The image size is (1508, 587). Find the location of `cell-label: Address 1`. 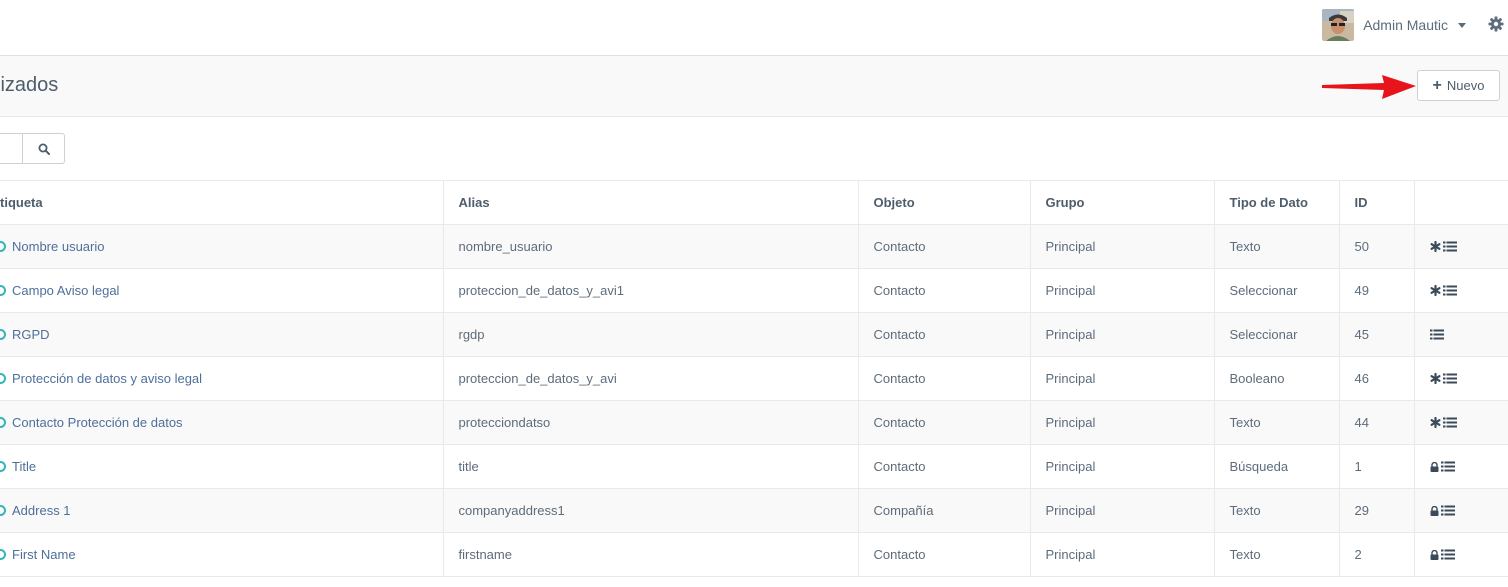

cell-label: Address 1 is located at coordinates (222, 510).